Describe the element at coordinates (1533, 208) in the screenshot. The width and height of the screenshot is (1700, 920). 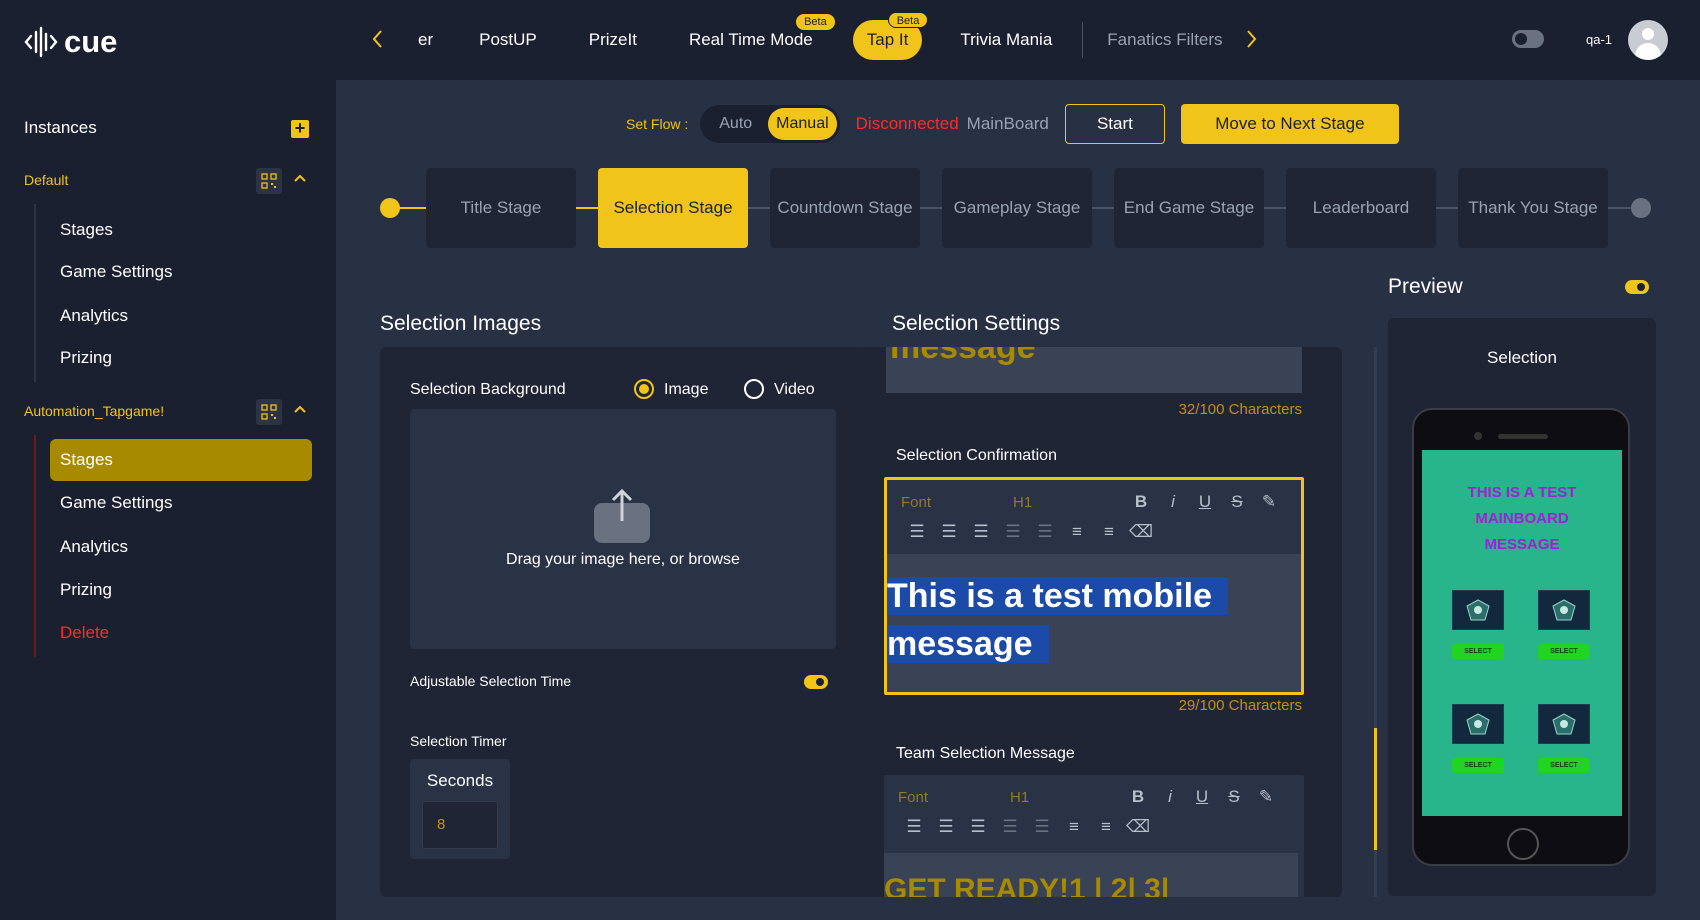
I see `stage-thank-you: Thank You Stage` at that location.